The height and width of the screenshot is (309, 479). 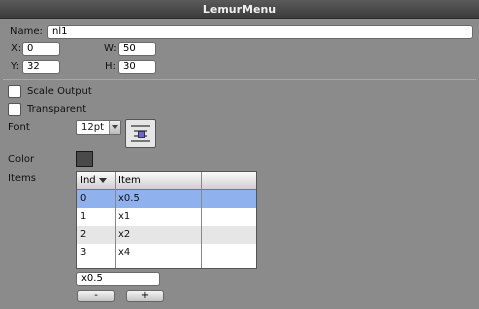 What do you see at coordinates (22, 178) in the screenshot?
I see `items-label: Items` at bounding box center [22, 178].